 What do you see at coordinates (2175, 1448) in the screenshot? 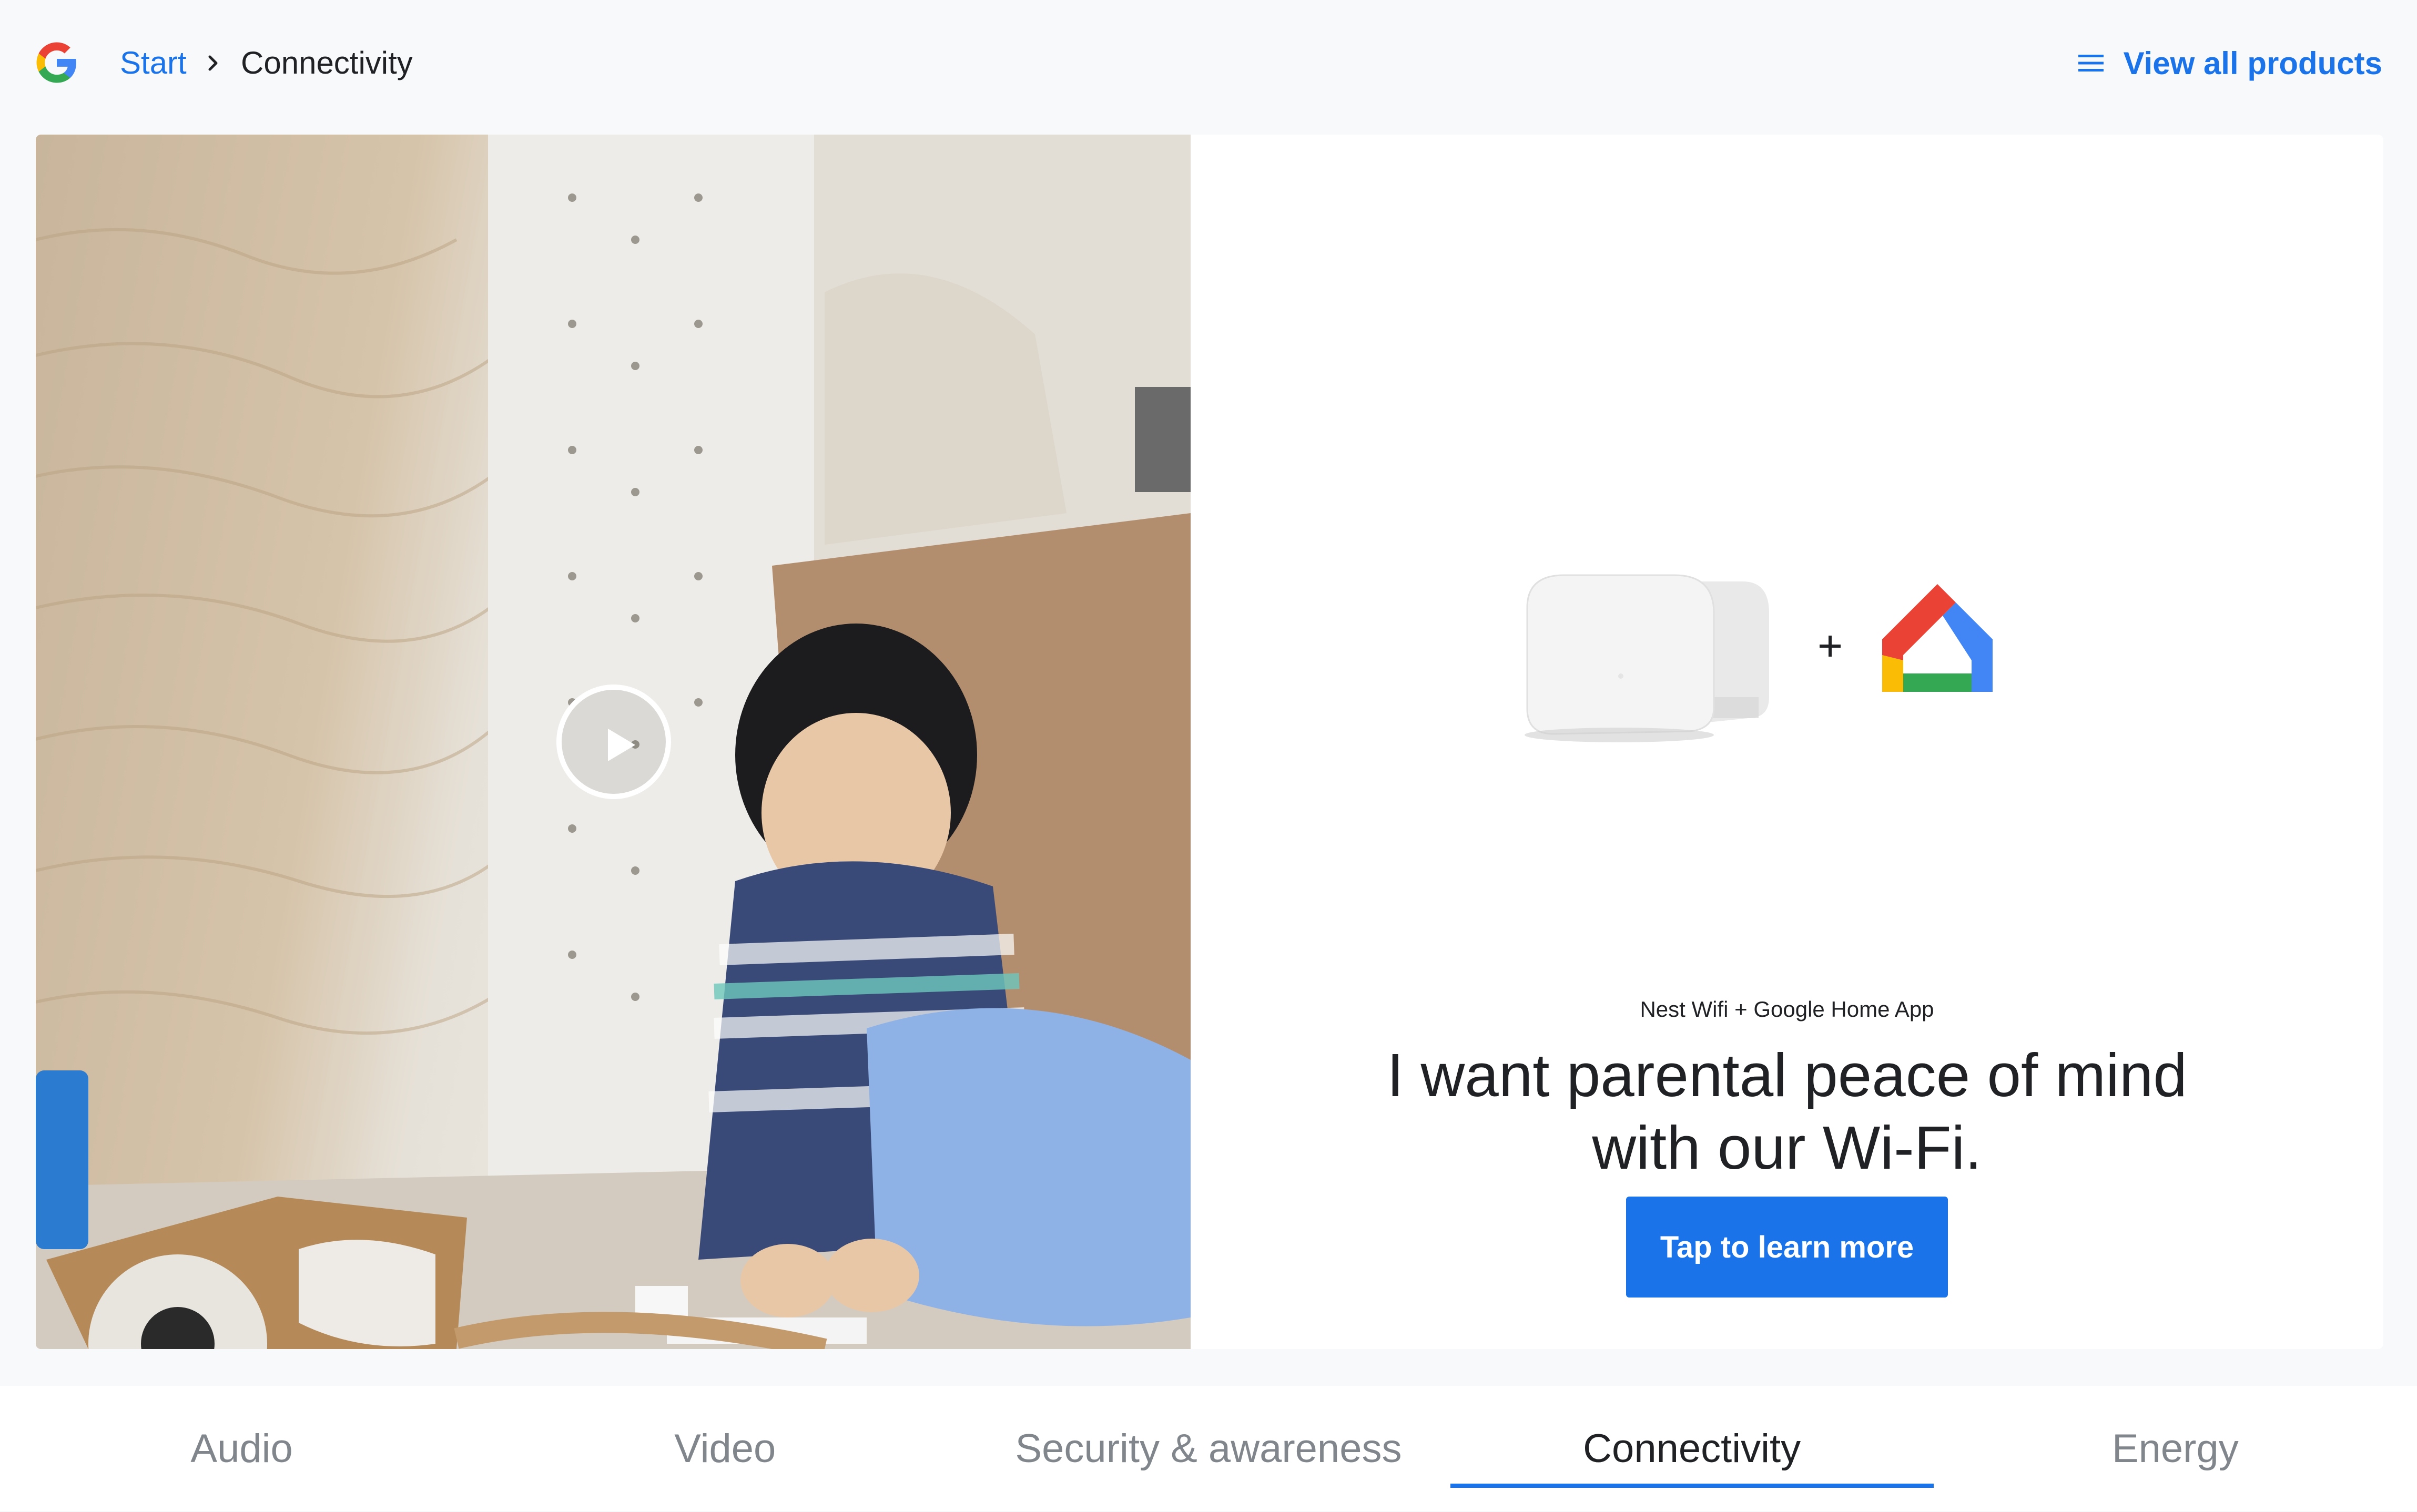
I see `tab-energy: Energy` at bounding box center [2175, 1448].